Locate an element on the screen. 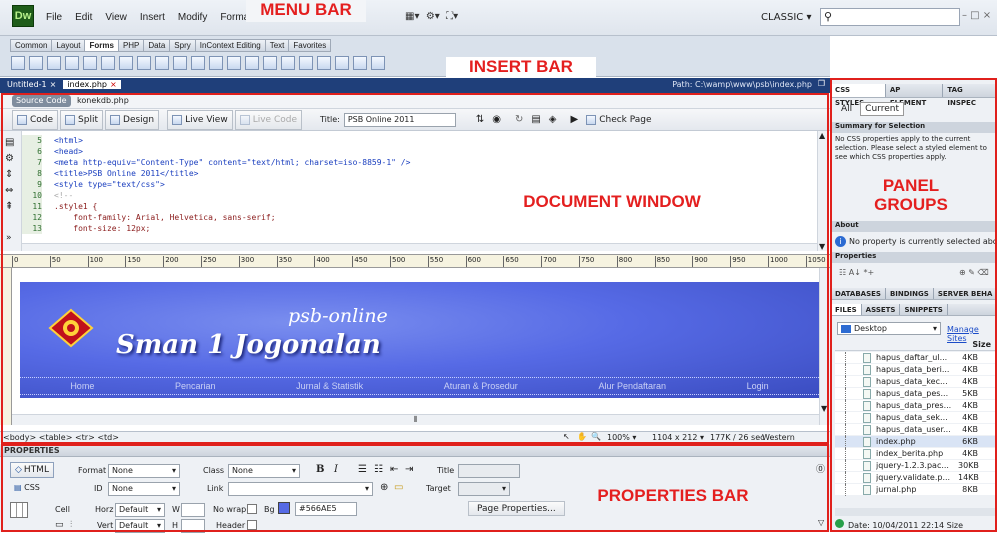 The height and width of the screenshot is (533, 997). indent-icon: ⇥ is located at coordinates (409, 469).